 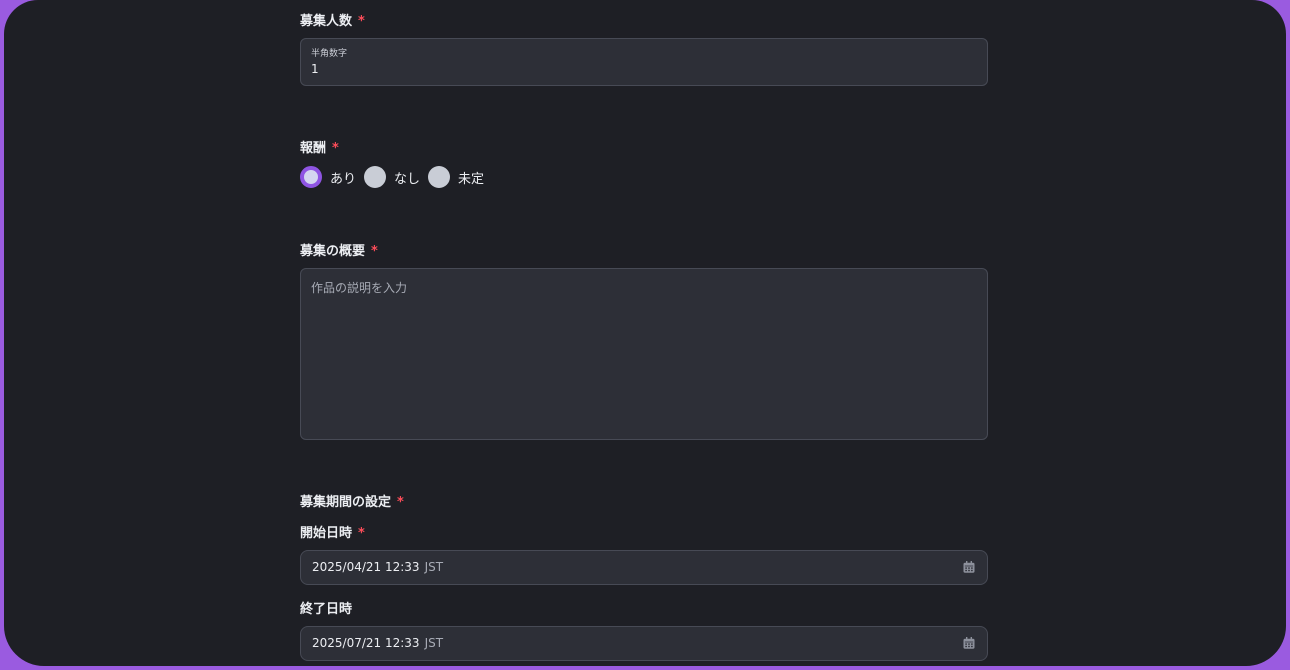 I want to click on overview-label-text: 募集の概要, so click(x=333, y=251).